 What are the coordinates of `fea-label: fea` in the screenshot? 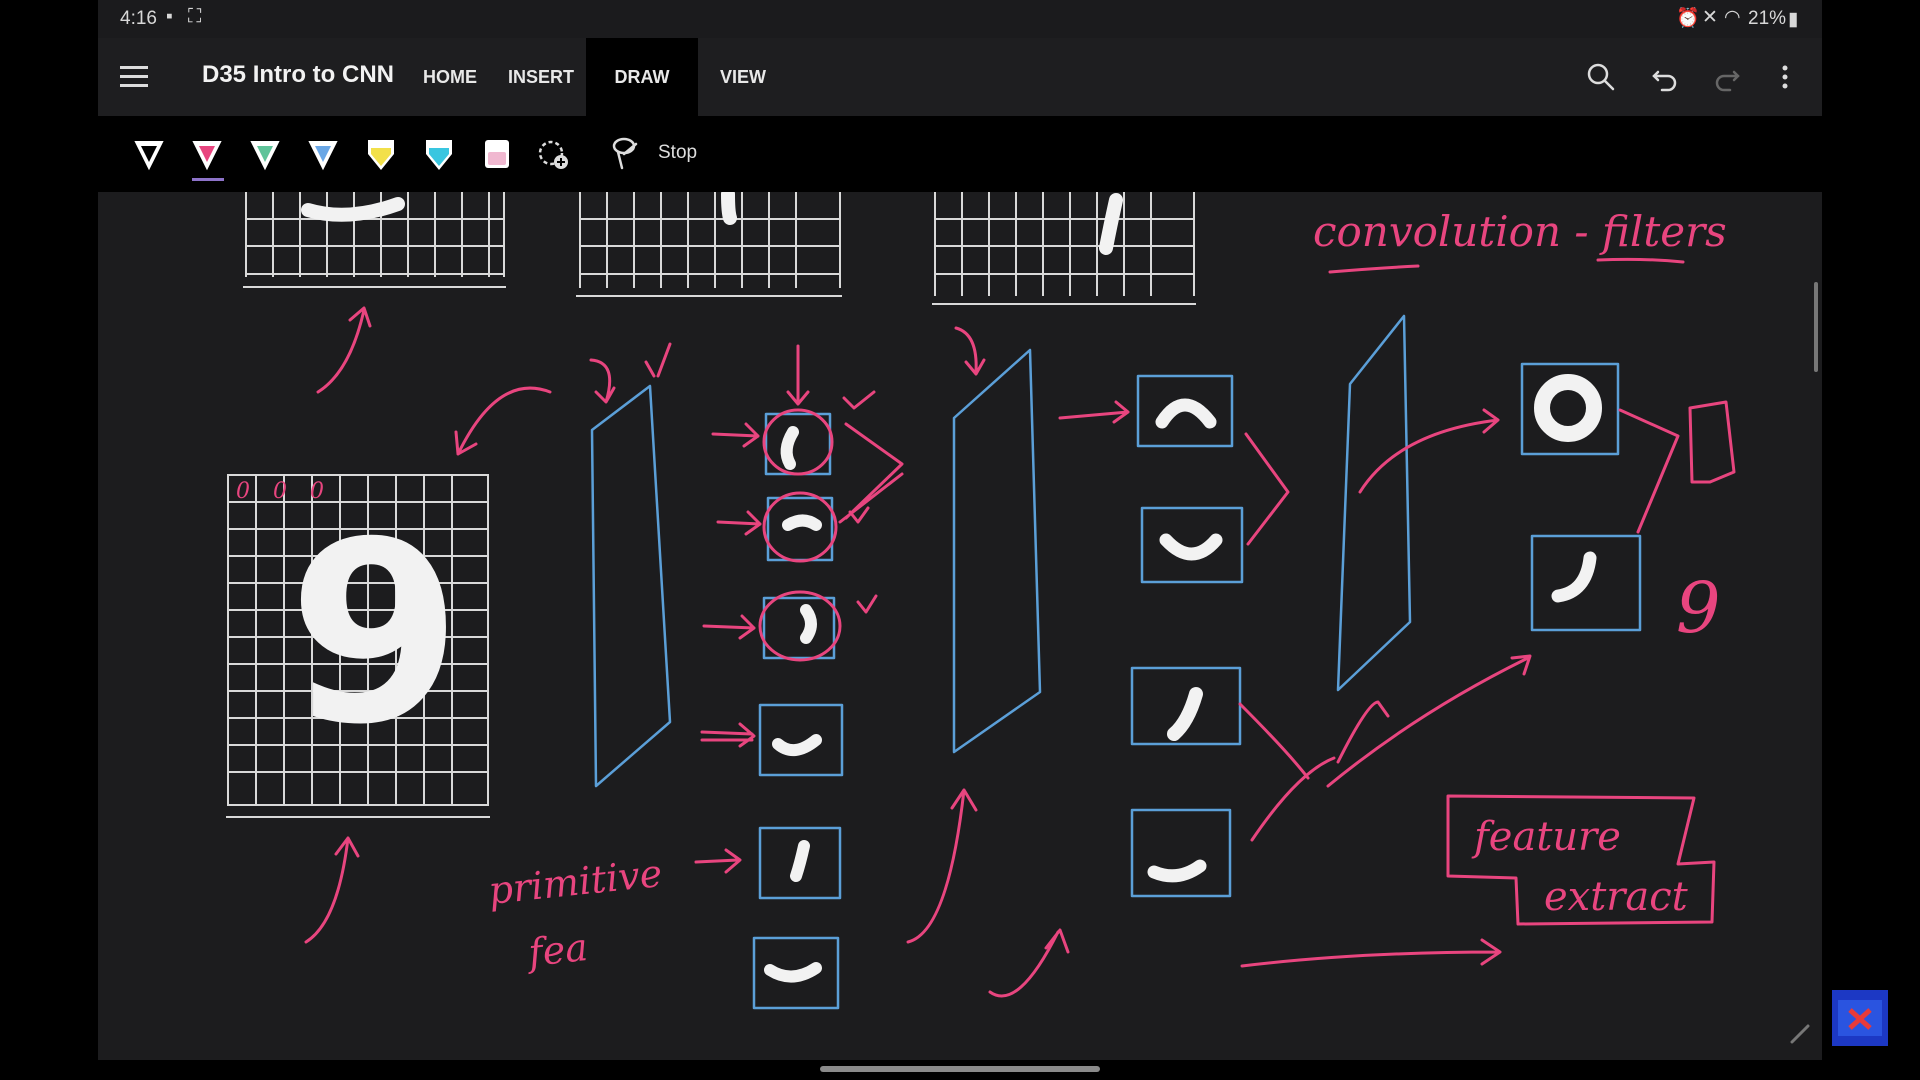 It's located at (556, 950).